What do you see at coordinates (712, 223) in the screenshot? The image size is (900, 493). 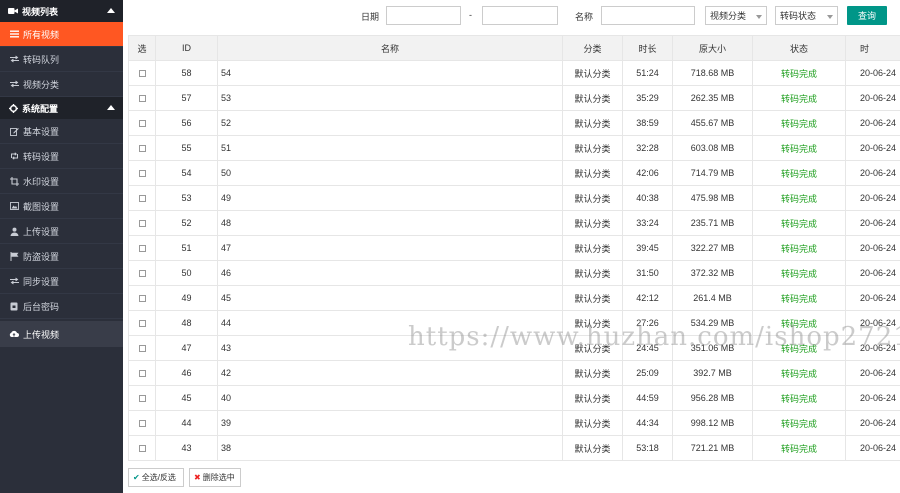 I see `cell-size: 235.71 MB` at bounding box center [712, 223].